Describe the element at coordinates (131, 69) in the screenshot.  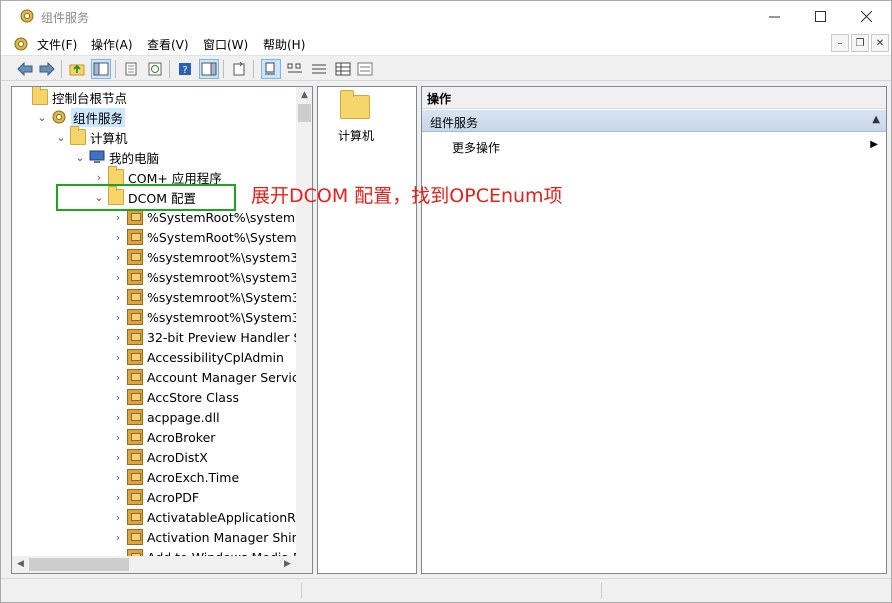
I see `properties-icon` at that location.